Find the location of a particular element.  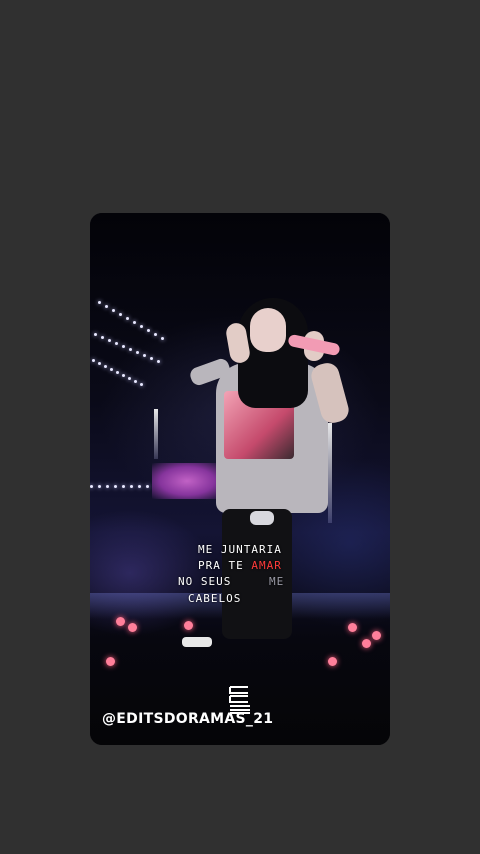

lyric-text: ME is located at coordinates (277, 581).